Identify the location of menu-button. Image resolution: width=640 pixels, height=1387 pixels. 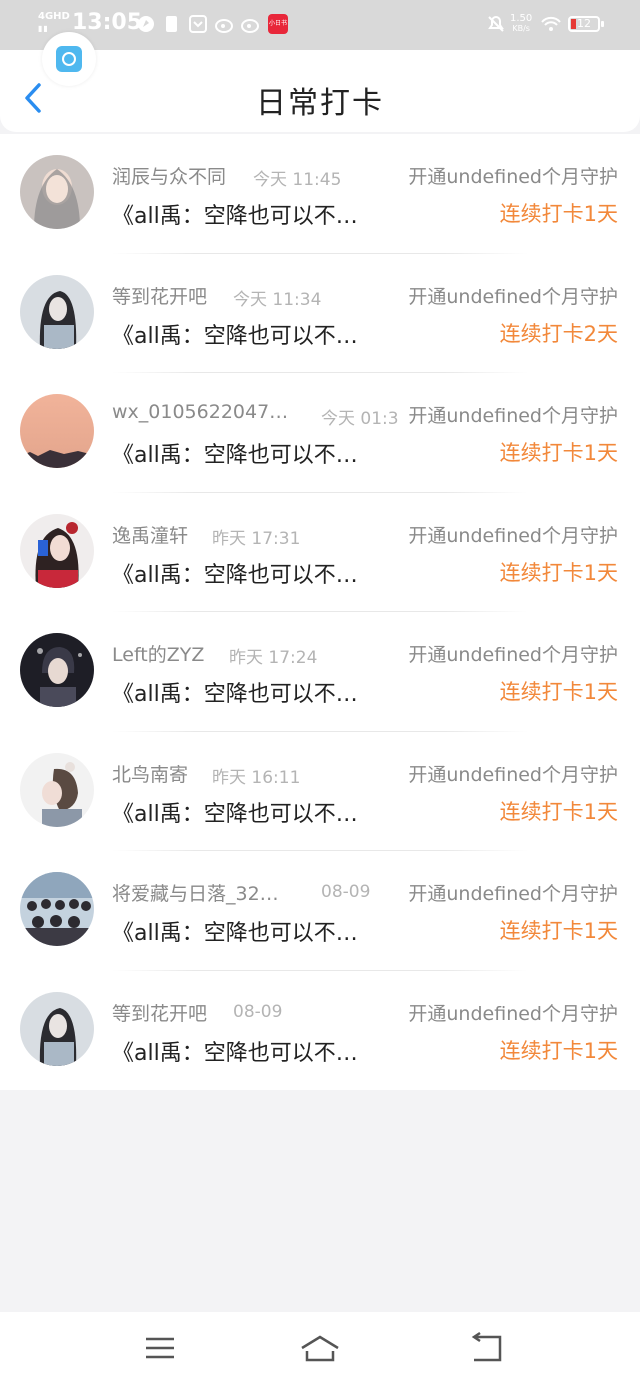
(160, 1348).